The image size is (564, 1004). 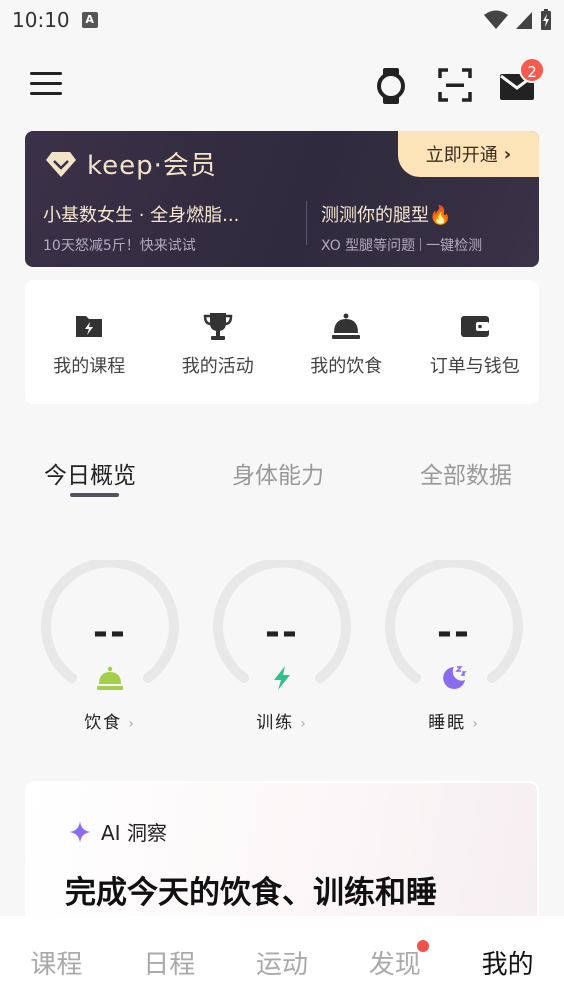 I want to click on diet-label: 饮食 ›, so click(x=110, y=720).